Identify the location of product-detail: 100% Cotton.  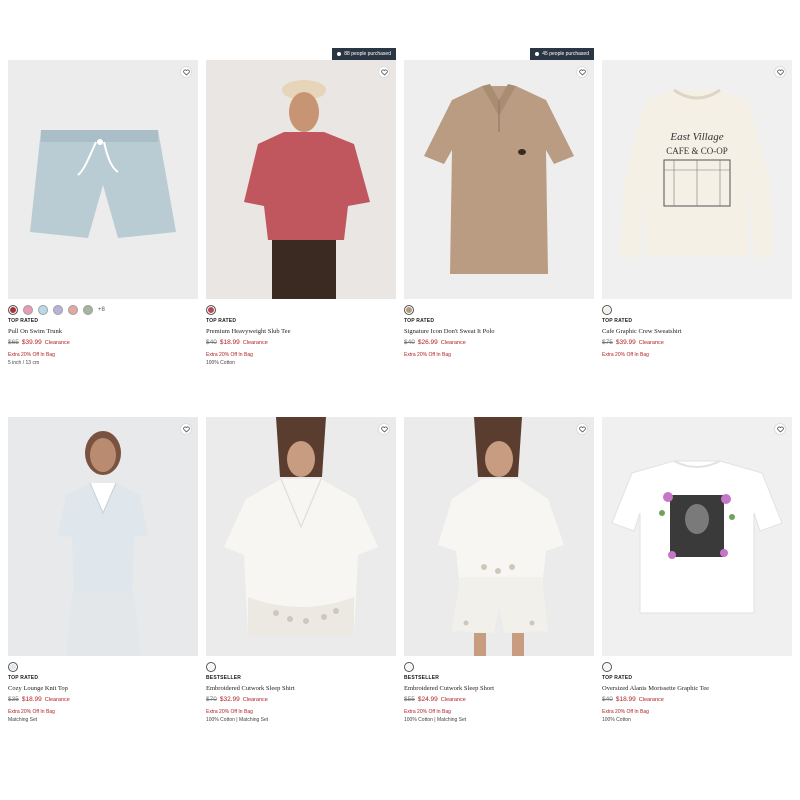
(616, 720).